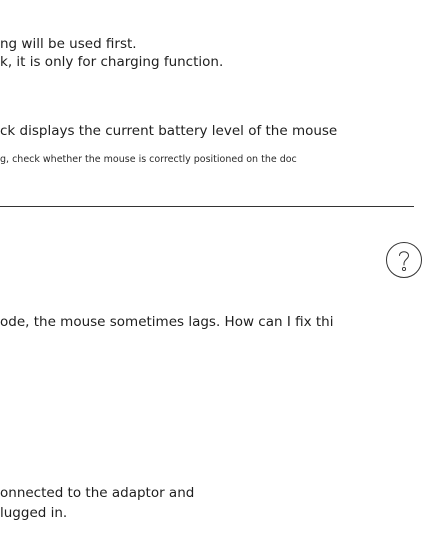  I want to click on faq-answer-line-1: onnected to the adaptor and, so click(97, 493).